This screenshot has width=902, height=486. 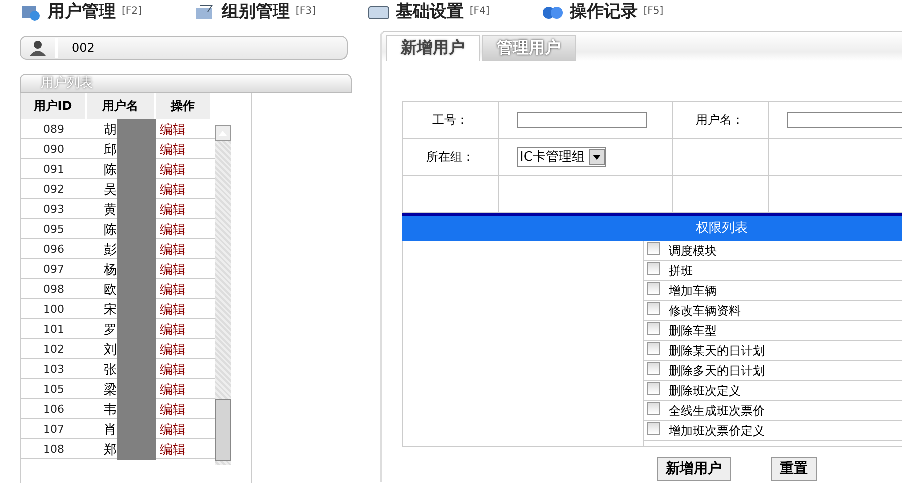 What do you see at coordinates (223, 295) in the screenshot?
I see `scrollbar` at bounding box center [223, 295].